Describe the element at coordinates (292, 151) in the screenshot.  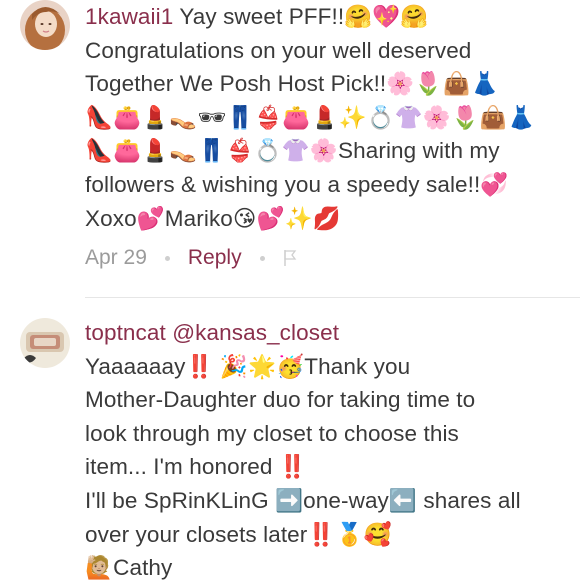
I see `comment-line: 👠👛💄👡👖👙💍👚🌸Sharing with my` at that location.